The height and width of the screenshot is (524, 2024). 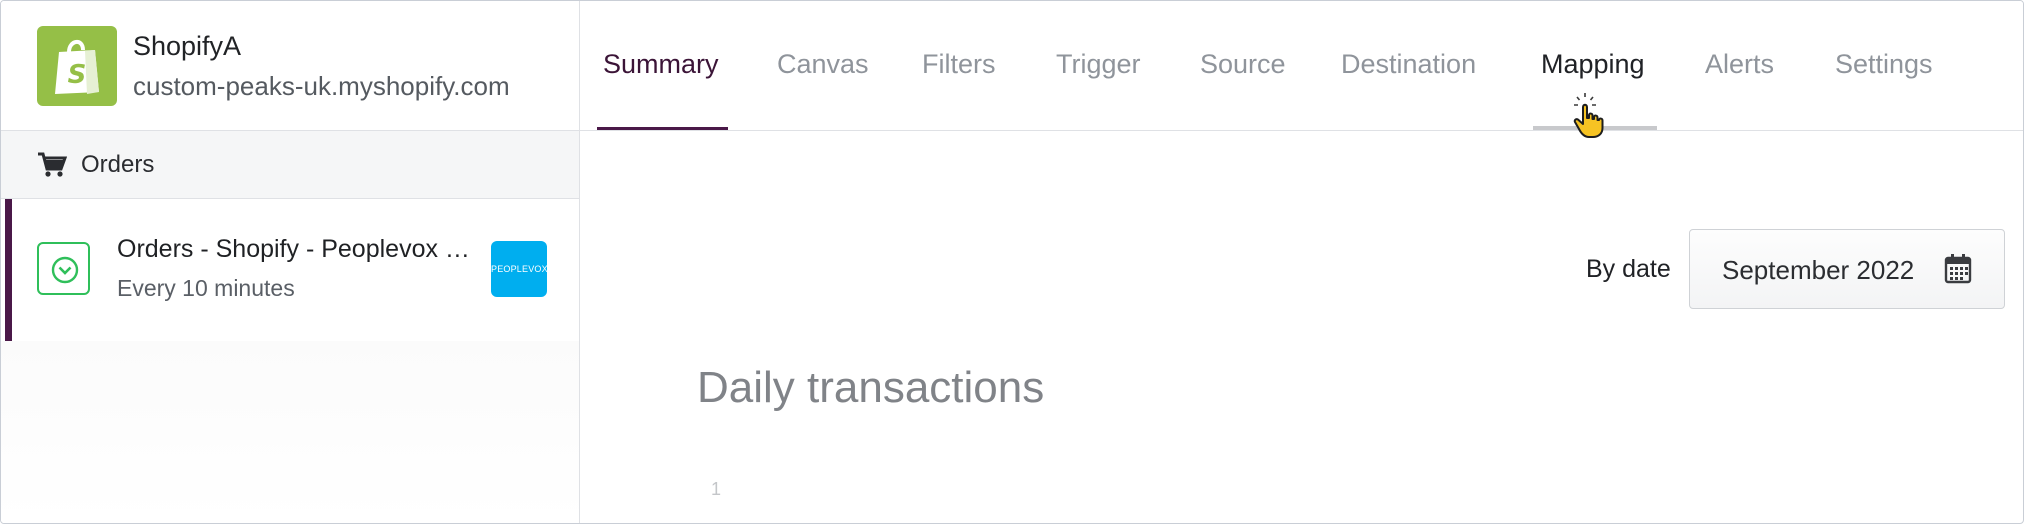 I want to click on active-tab-indicator, so click(x=662, y=128).